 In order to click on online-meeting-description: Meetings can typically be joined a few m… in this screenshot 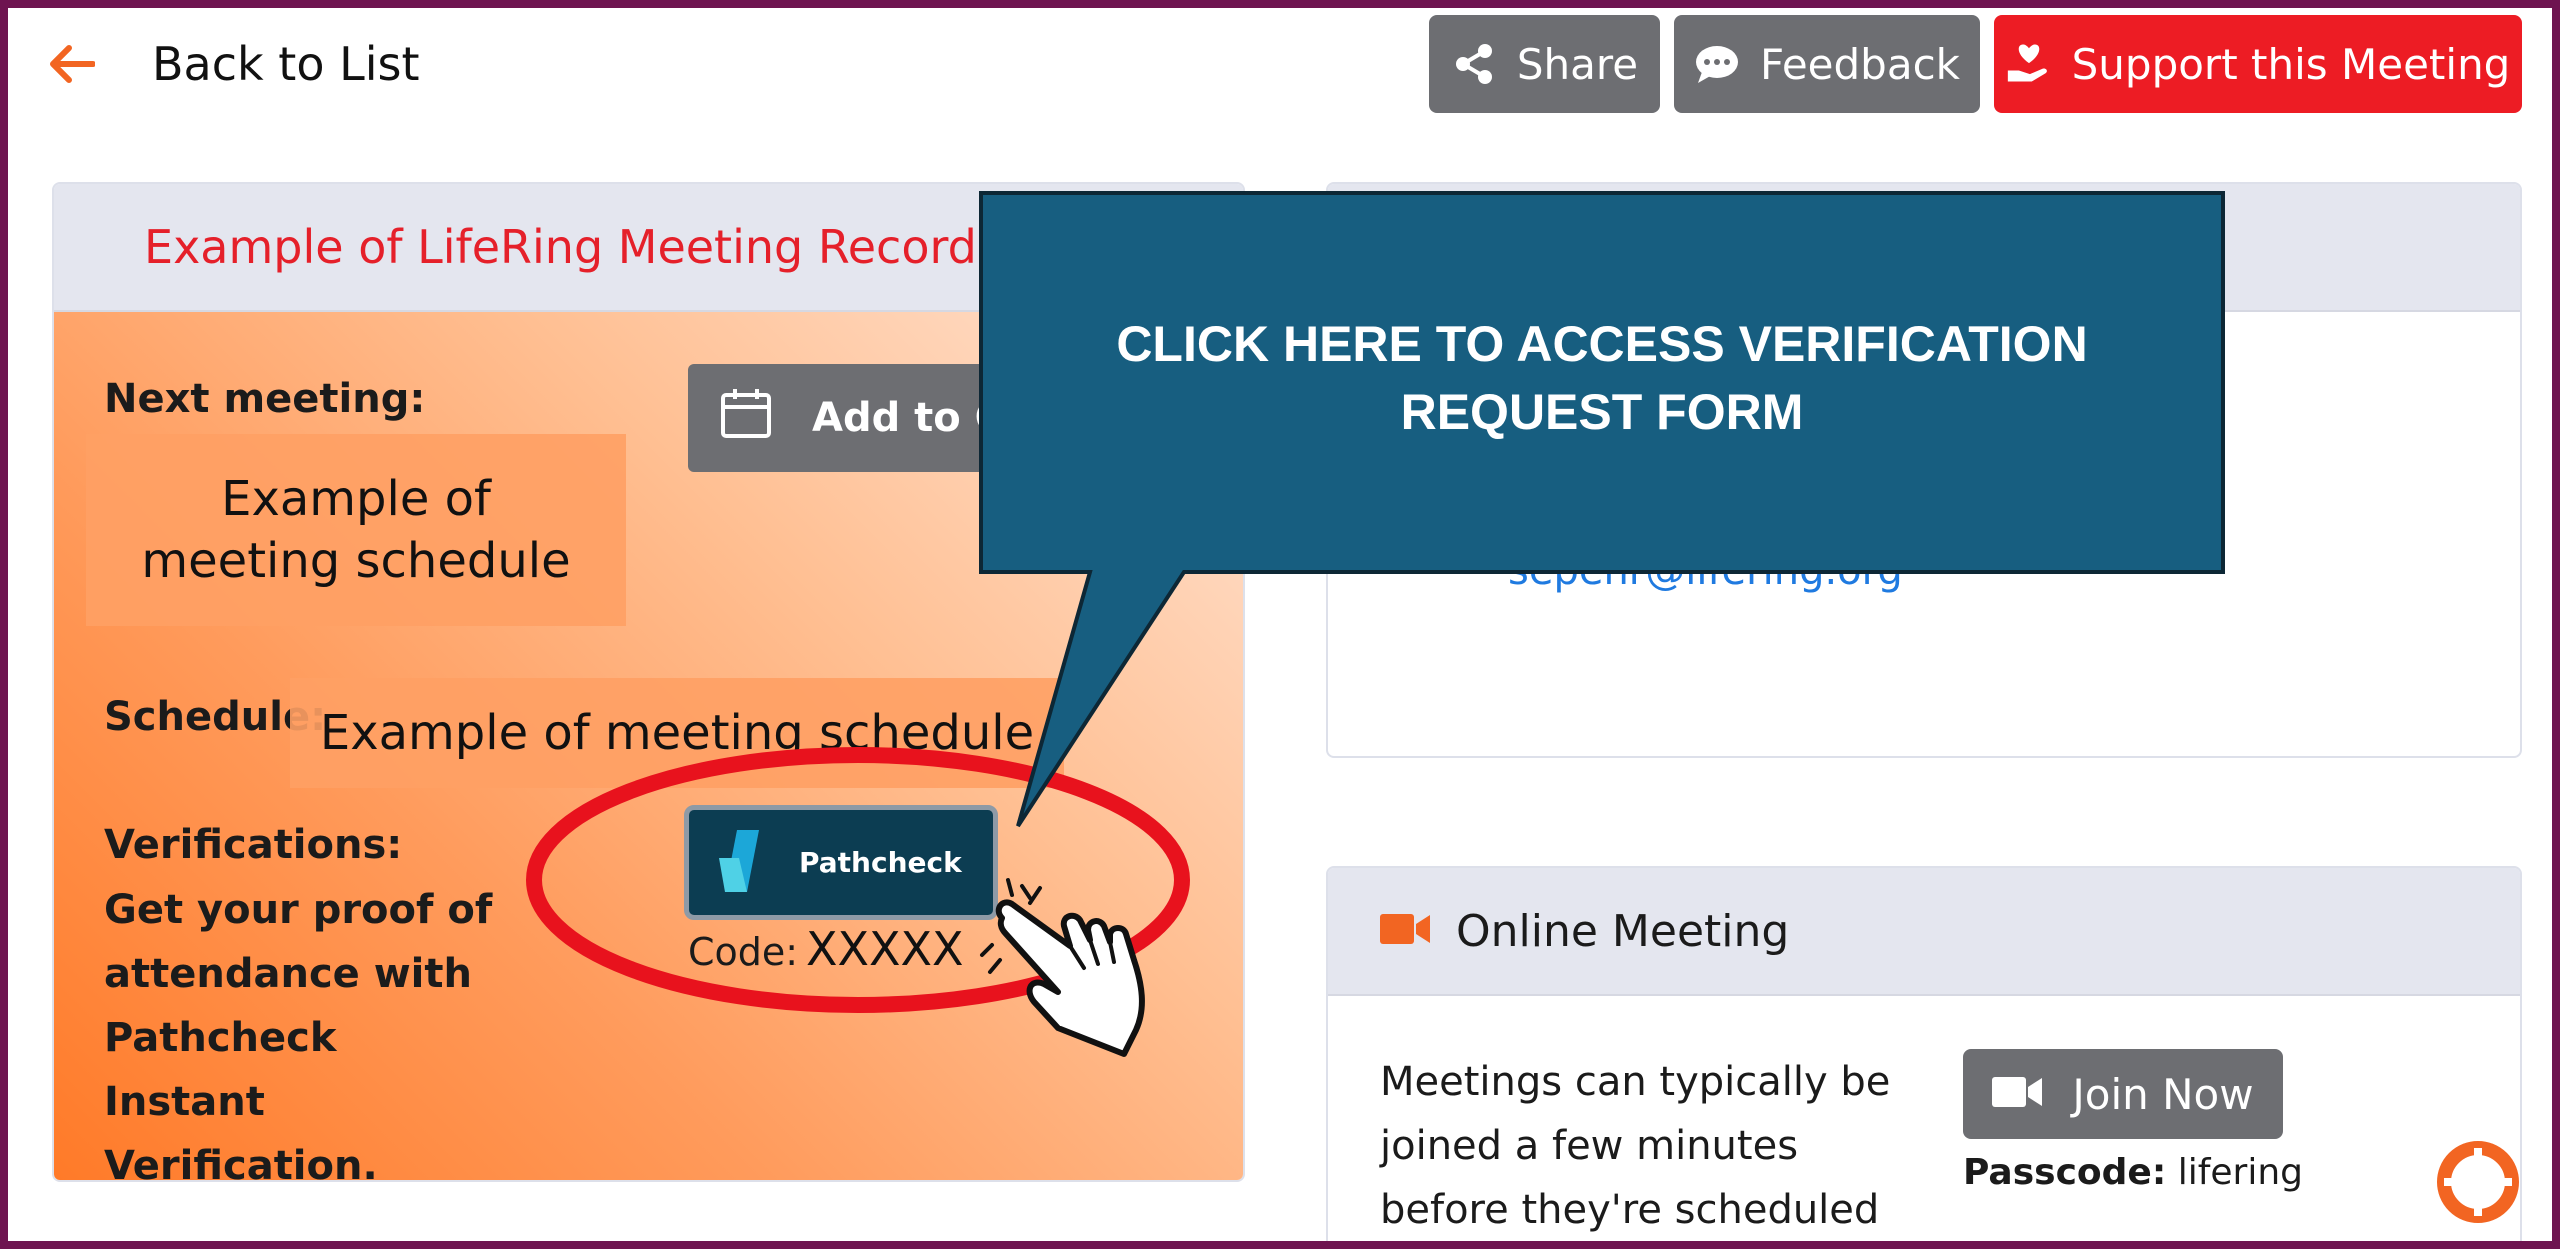, I will do `click(1635, 1146)`.